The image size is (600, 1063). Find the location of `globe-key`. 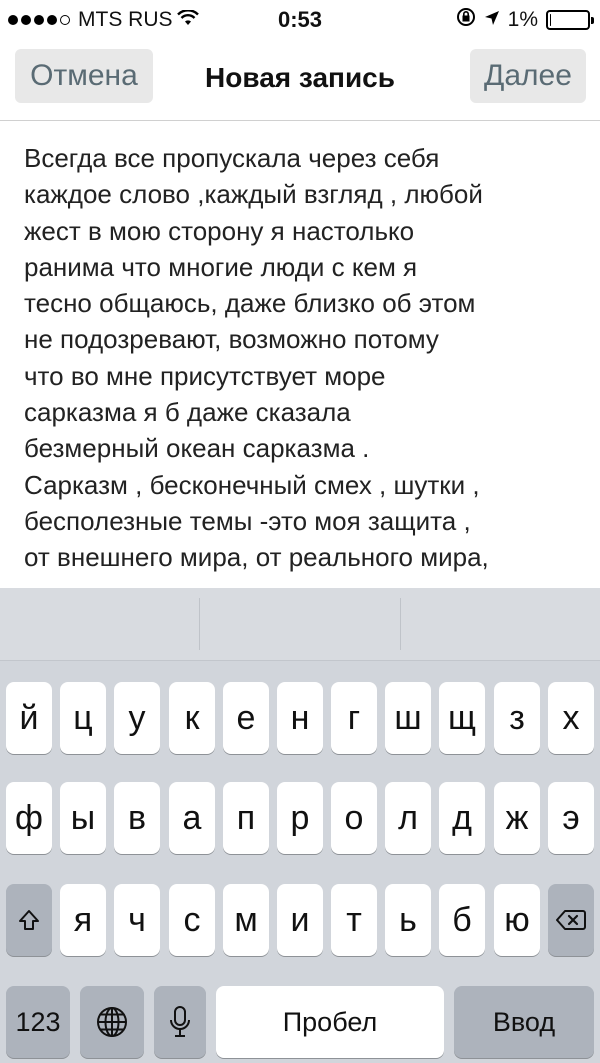

globe-key is located at coordinates (112, 1022).